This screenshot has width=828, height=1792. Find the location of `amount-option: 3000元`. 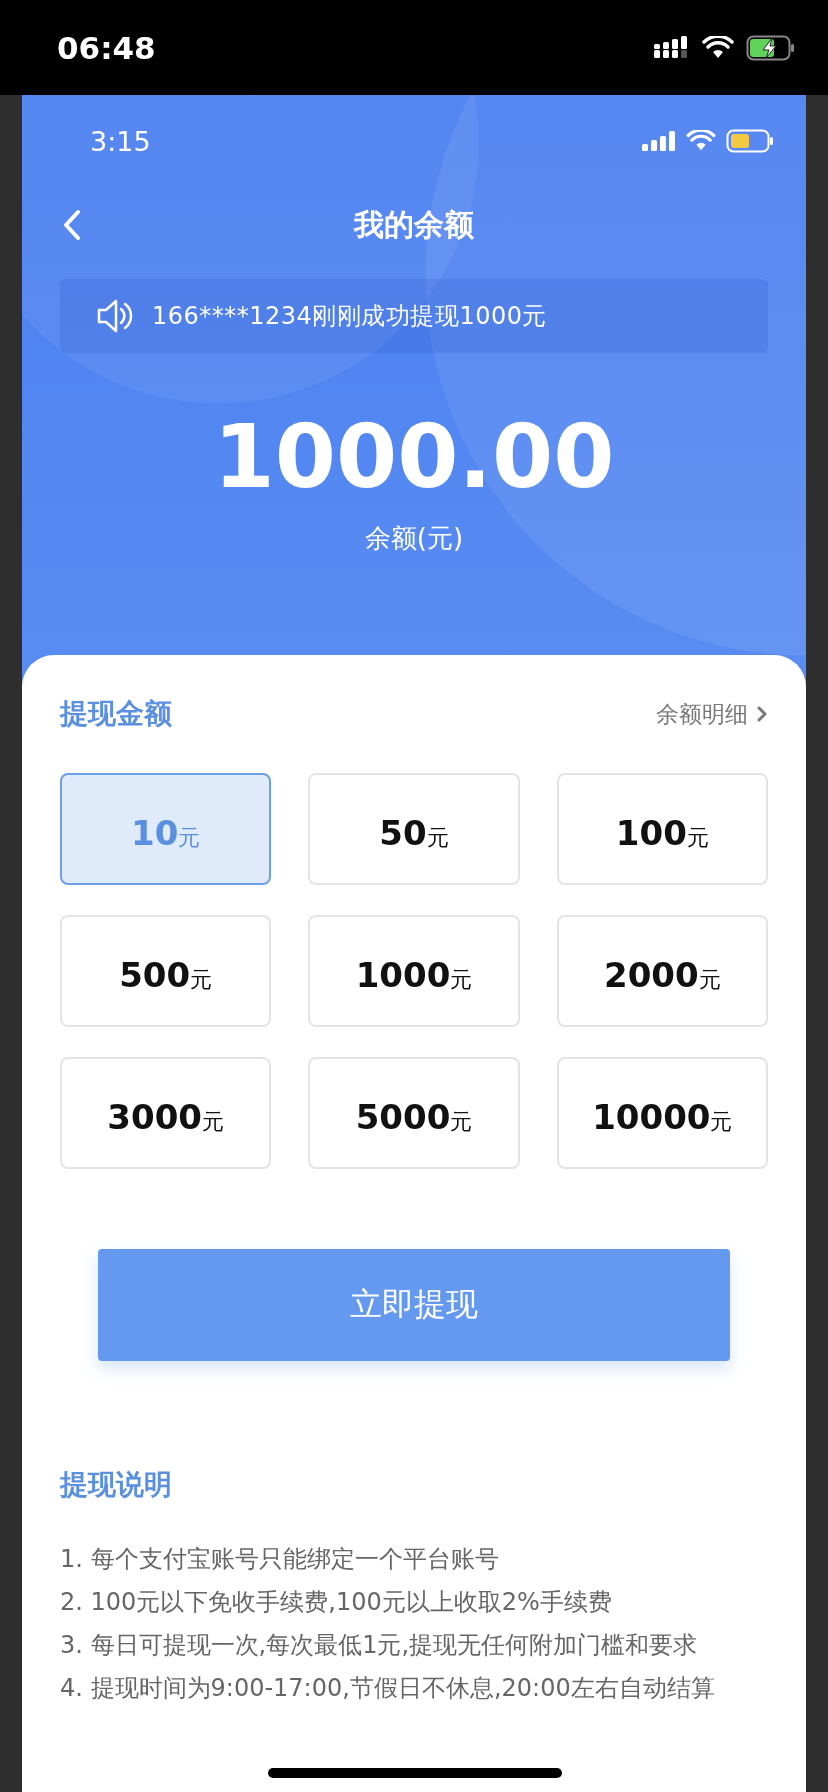

amount-option: 3000元 is located at coordinates (166, 1113).